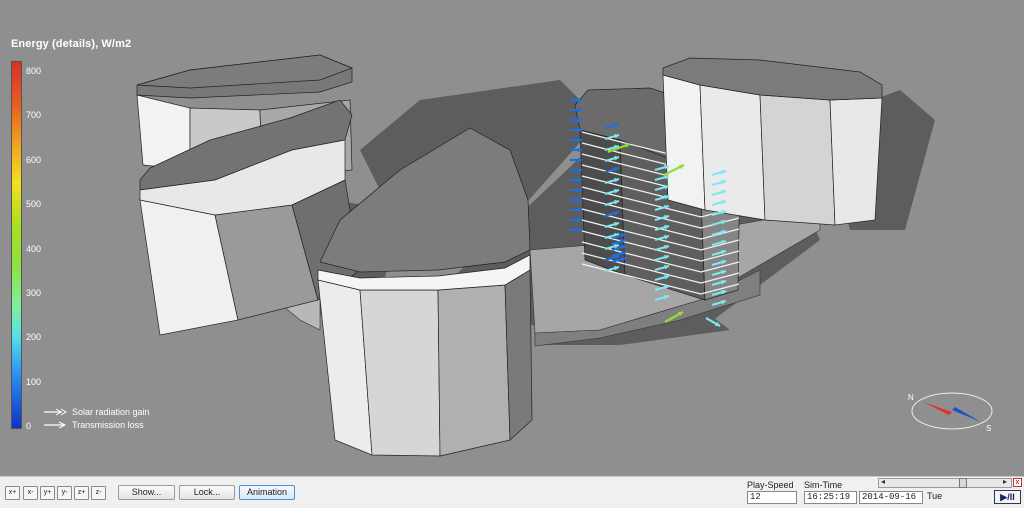 This screenshot has width=1024, height=508. What do you see at coordinates (935, 496) in the screenshot?
I see `weekday-label: Tue` at bounding box center [935, 496].